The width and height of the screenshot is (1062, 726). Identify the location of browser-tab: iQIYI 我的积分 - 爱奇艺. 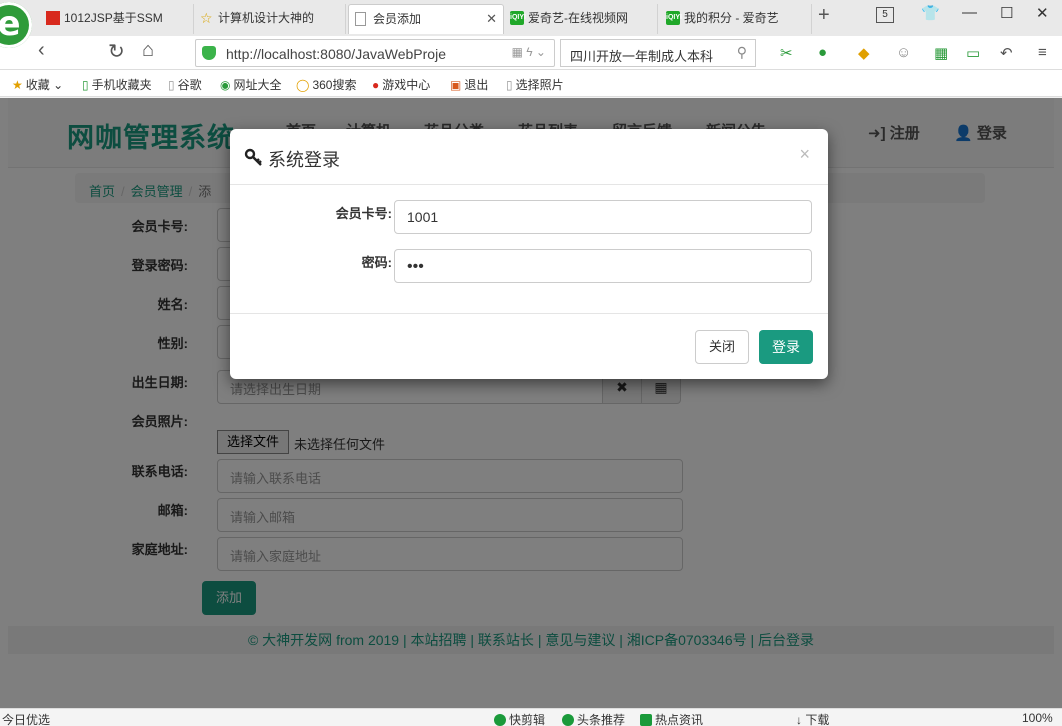
(736, 19).